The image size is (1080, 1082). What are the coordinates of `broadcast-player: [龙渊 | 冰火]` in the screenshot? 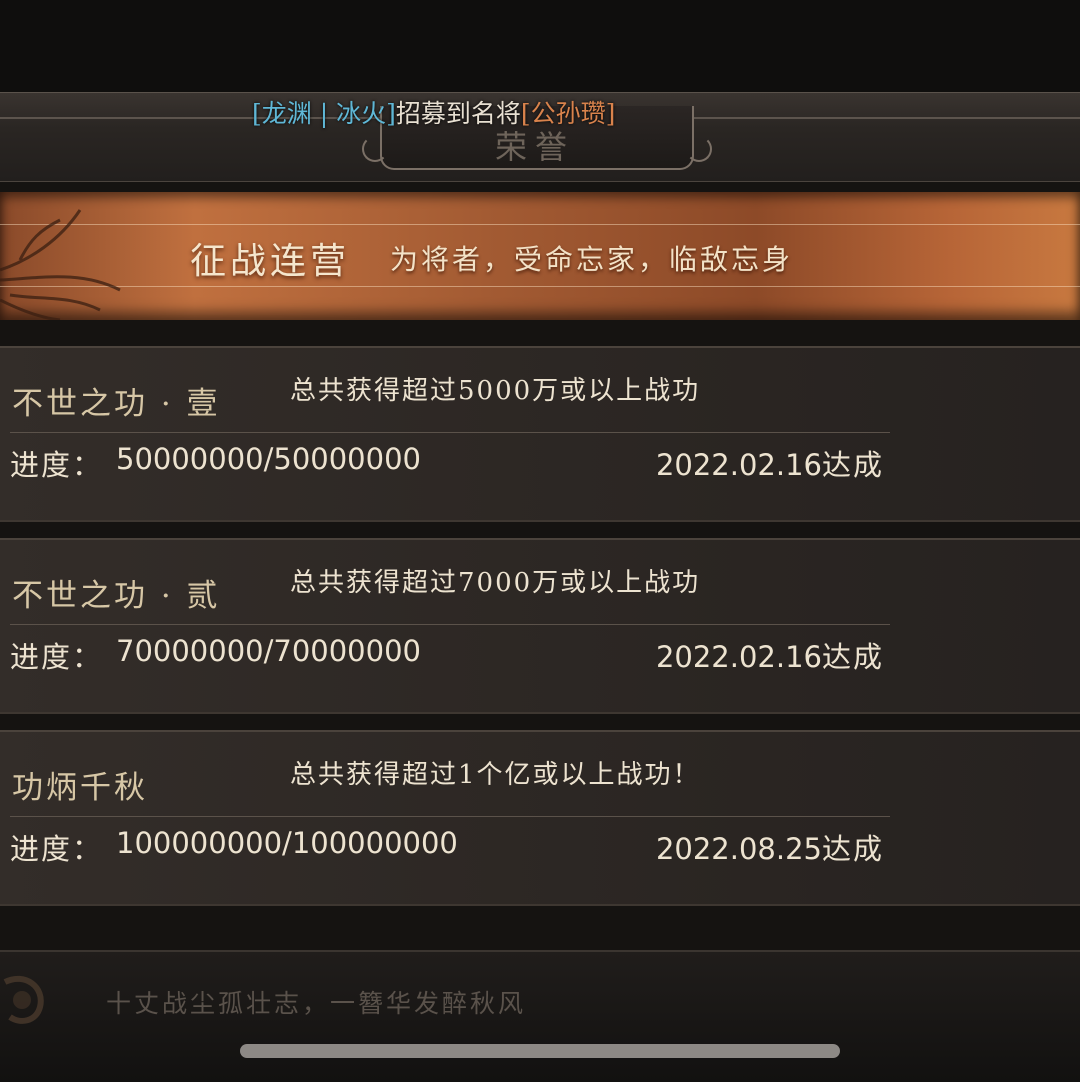 It's located at (324, 113).